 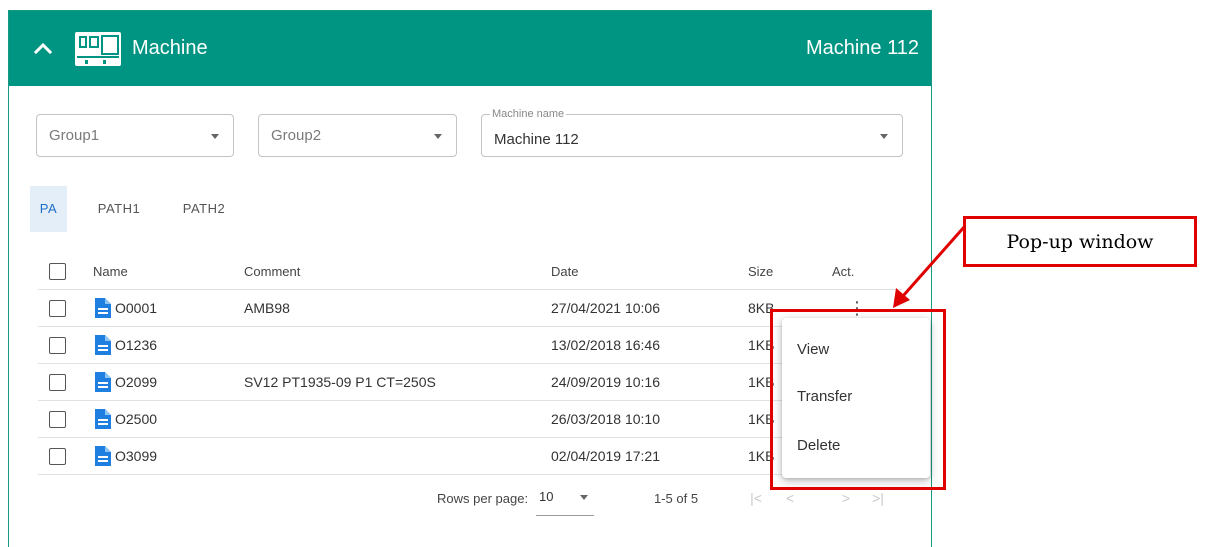 I want to click on callout-text: Pop-up window, so click(x=1080, y=241).